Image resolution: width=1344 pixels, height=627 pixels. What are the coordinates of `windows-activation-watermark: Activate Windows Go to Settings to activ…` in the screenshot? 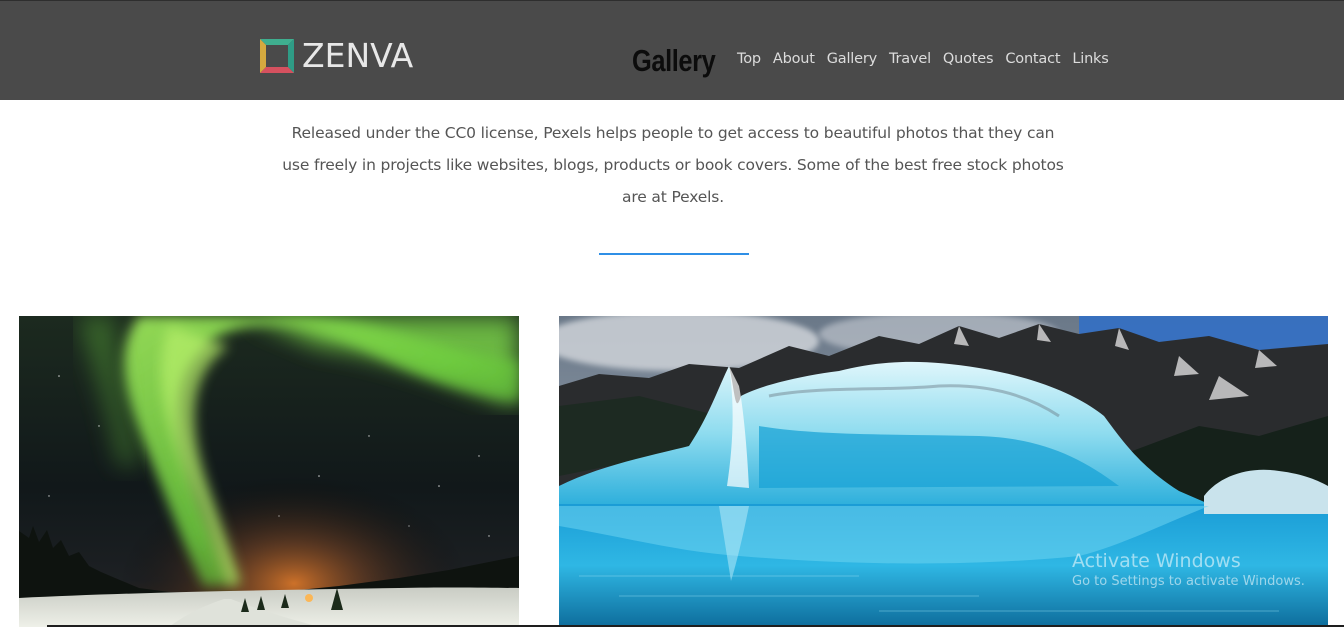 It's located at (1188, 570).